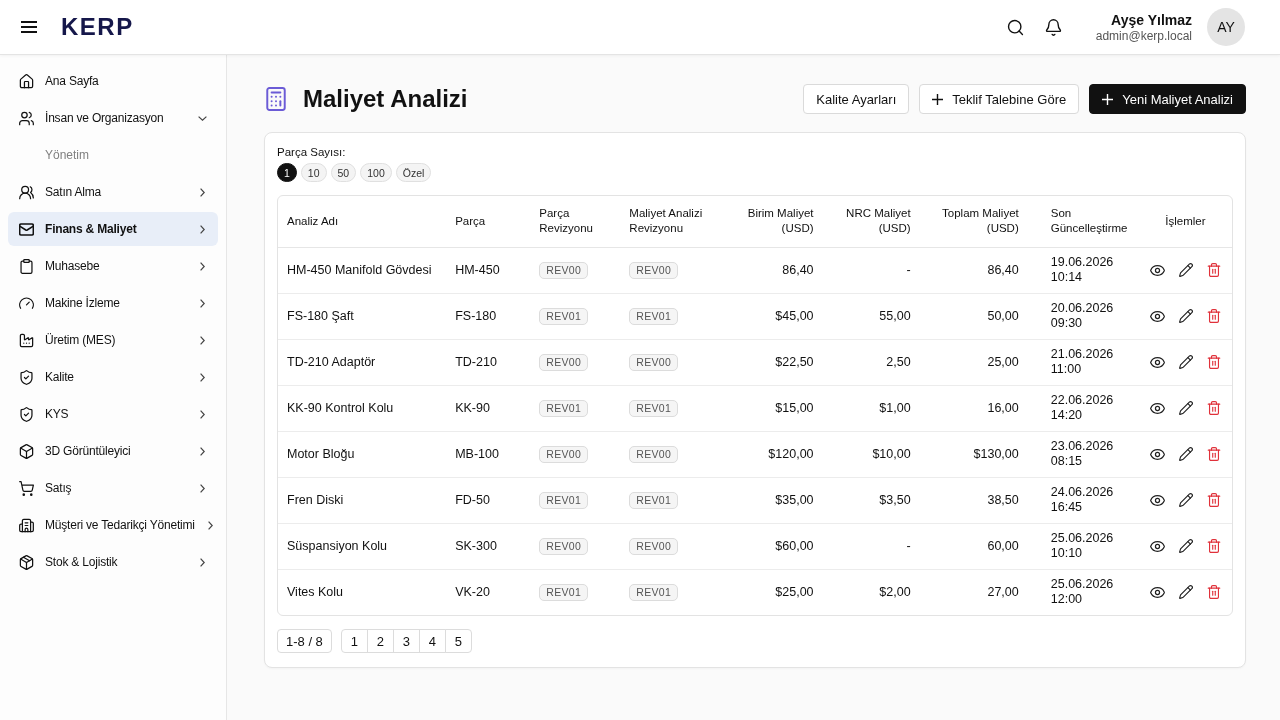 Image resolution: width=1280 pixels, height=720 pixels. Describe the element at coordinates (1082, 408) in the screenshot. I see `date-time-text: 22.06.2026 14:20` at that location.